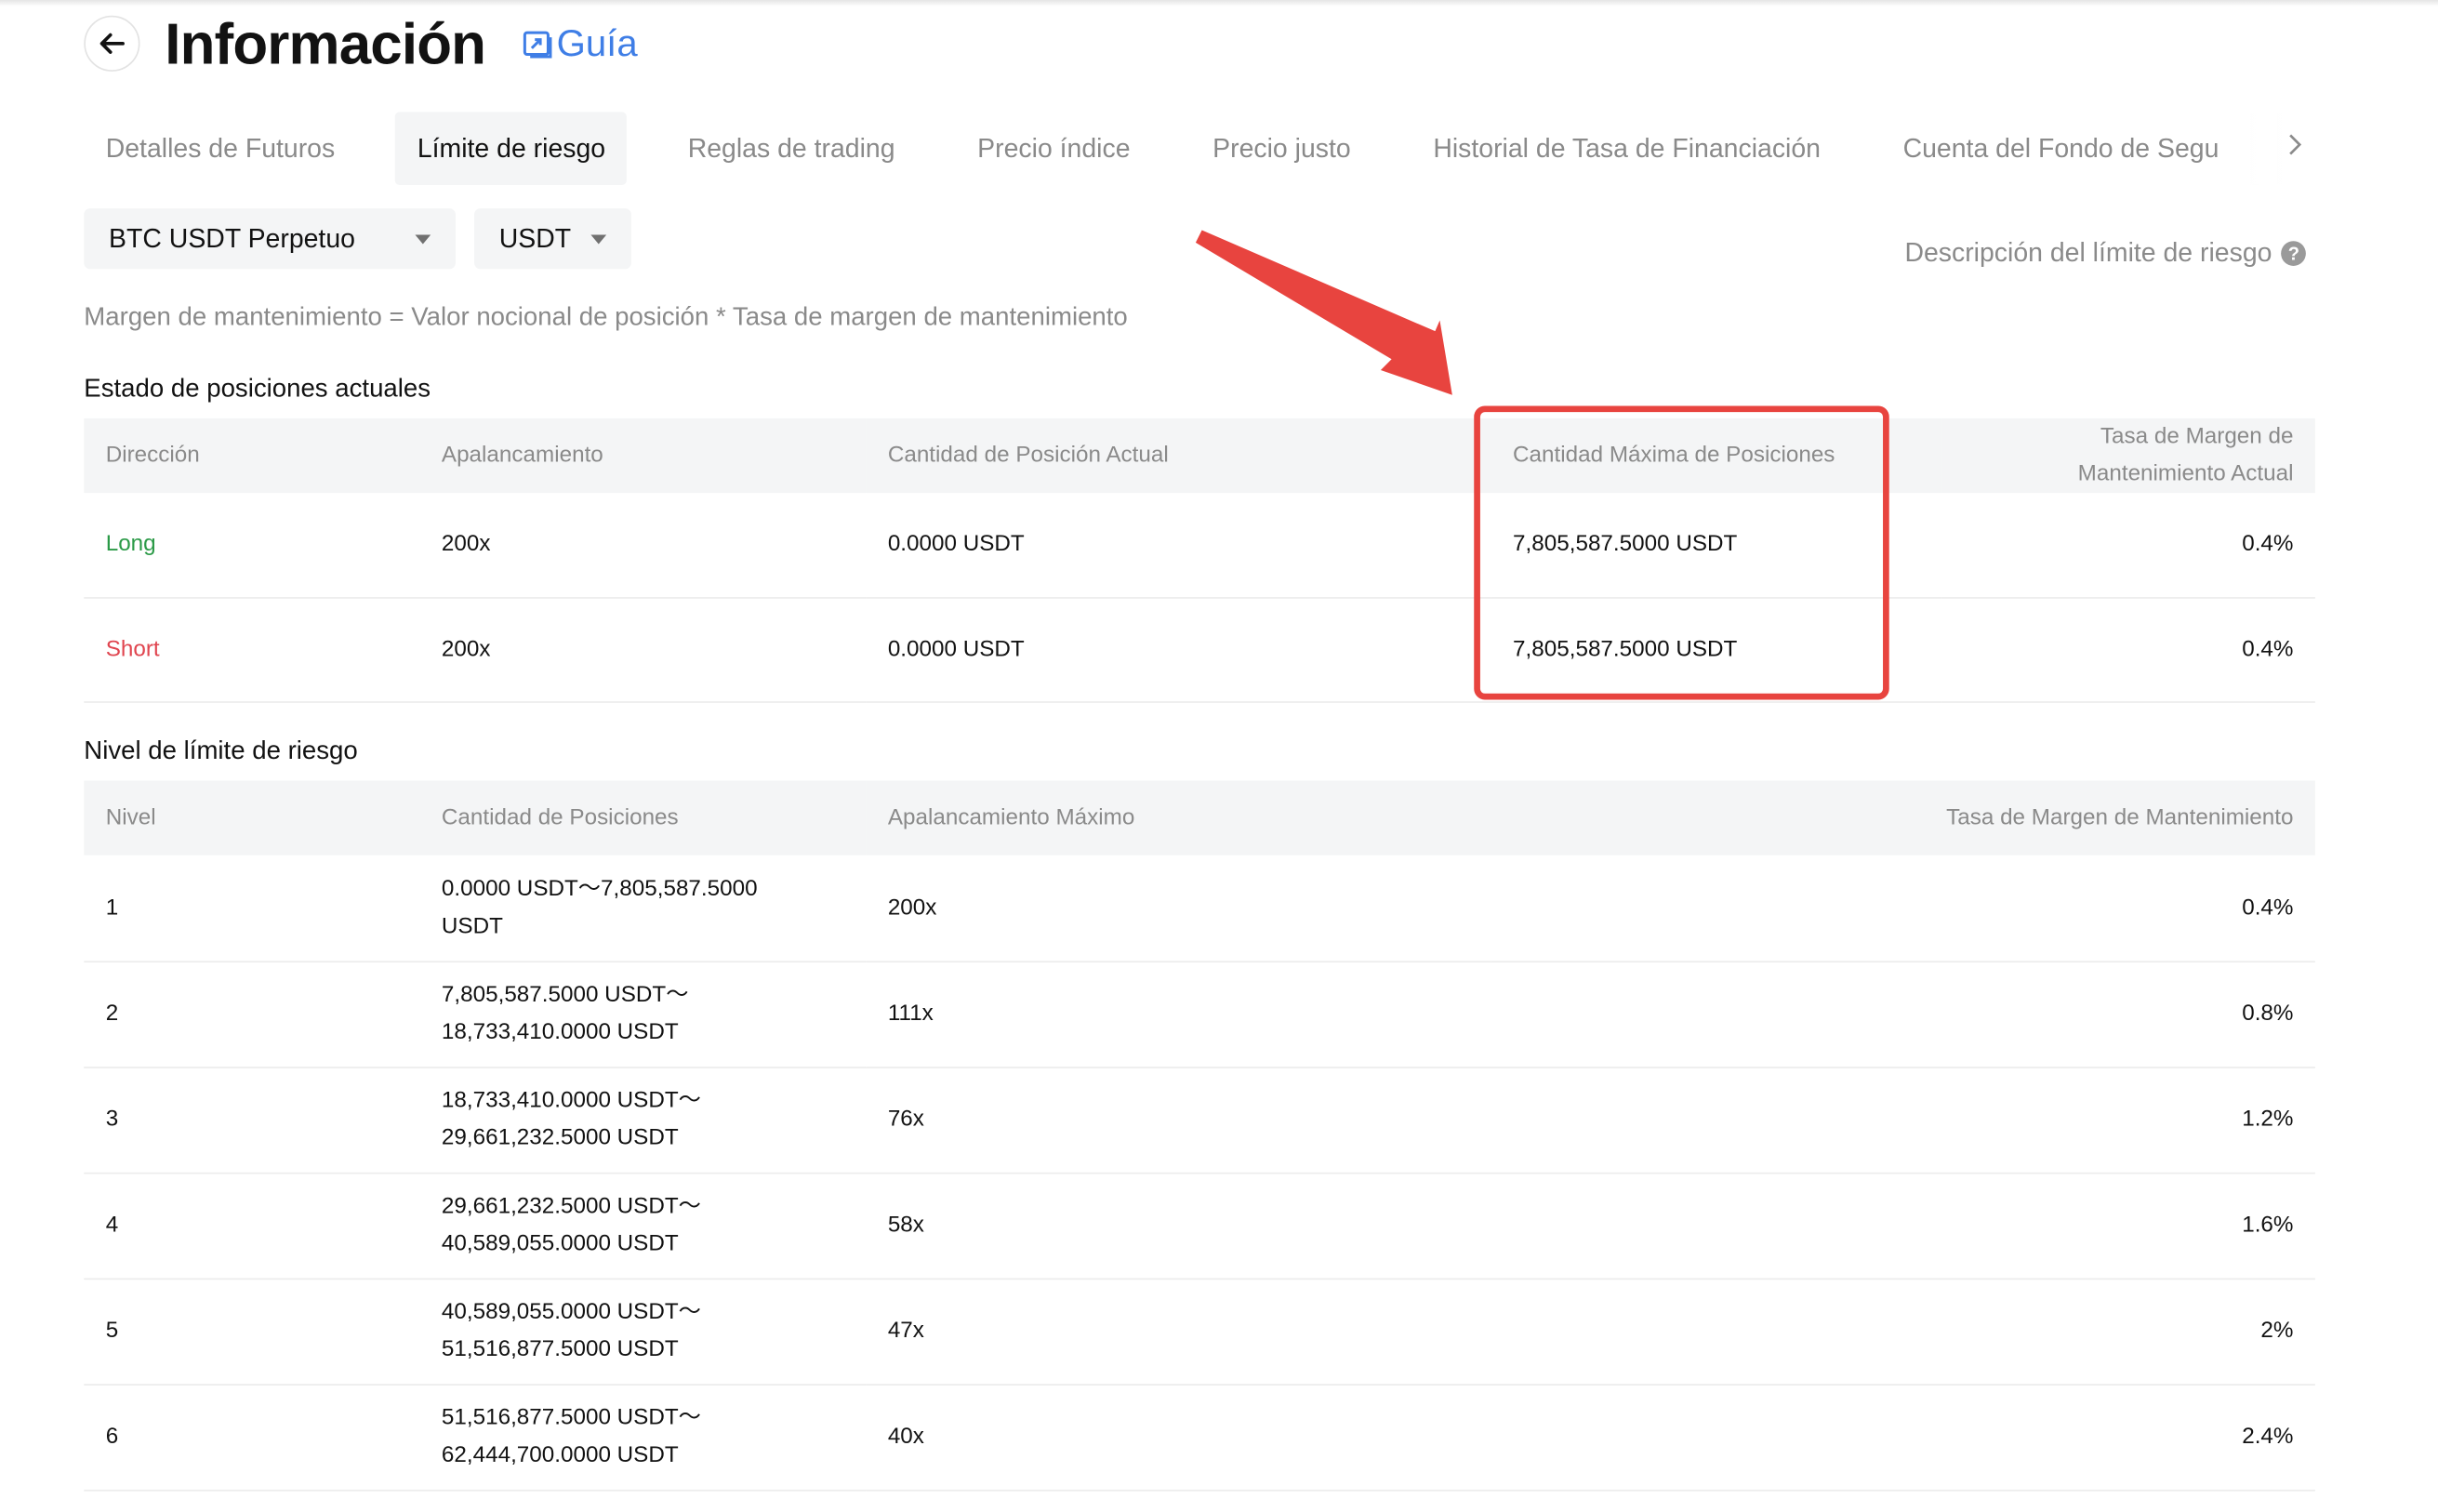 The height and width of the screenshot is (1512, 2438). Describe the element at coordinates (560, 1244) in the screenshot. I see `position-range-to: 40,589,055.0000 USDT` at that location.